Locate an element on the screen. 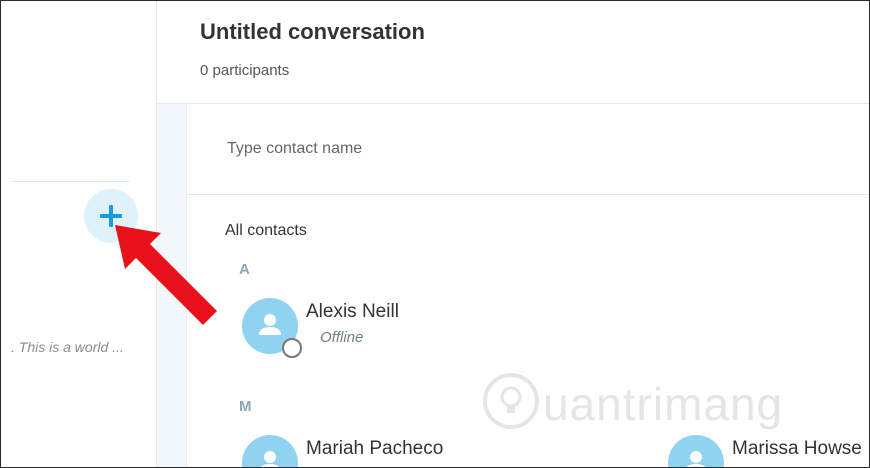 This screenshot has width=870, height=468. contact-status: Offline is located at coordinates (342, 337).